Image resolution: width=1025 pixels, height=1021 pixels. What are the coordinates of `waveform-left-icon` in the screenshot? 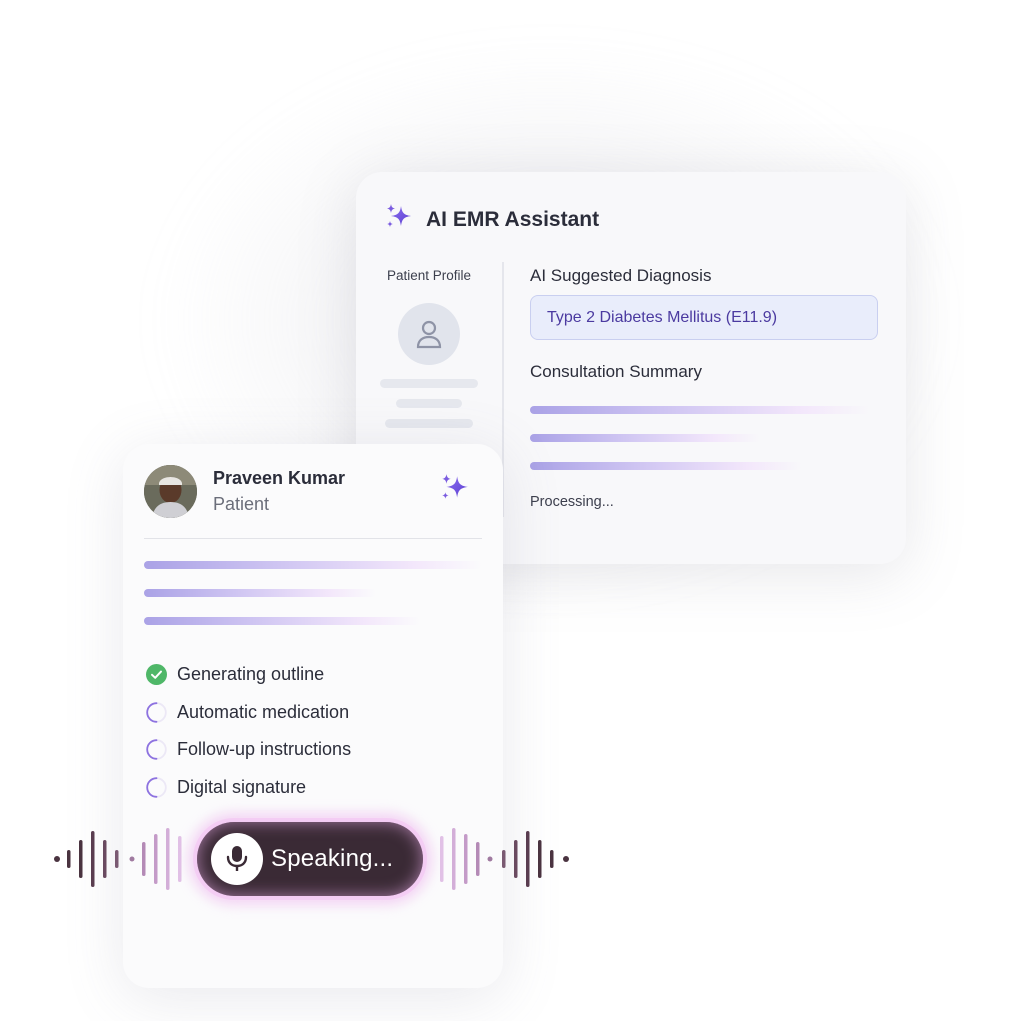 It's located at (118, 859).